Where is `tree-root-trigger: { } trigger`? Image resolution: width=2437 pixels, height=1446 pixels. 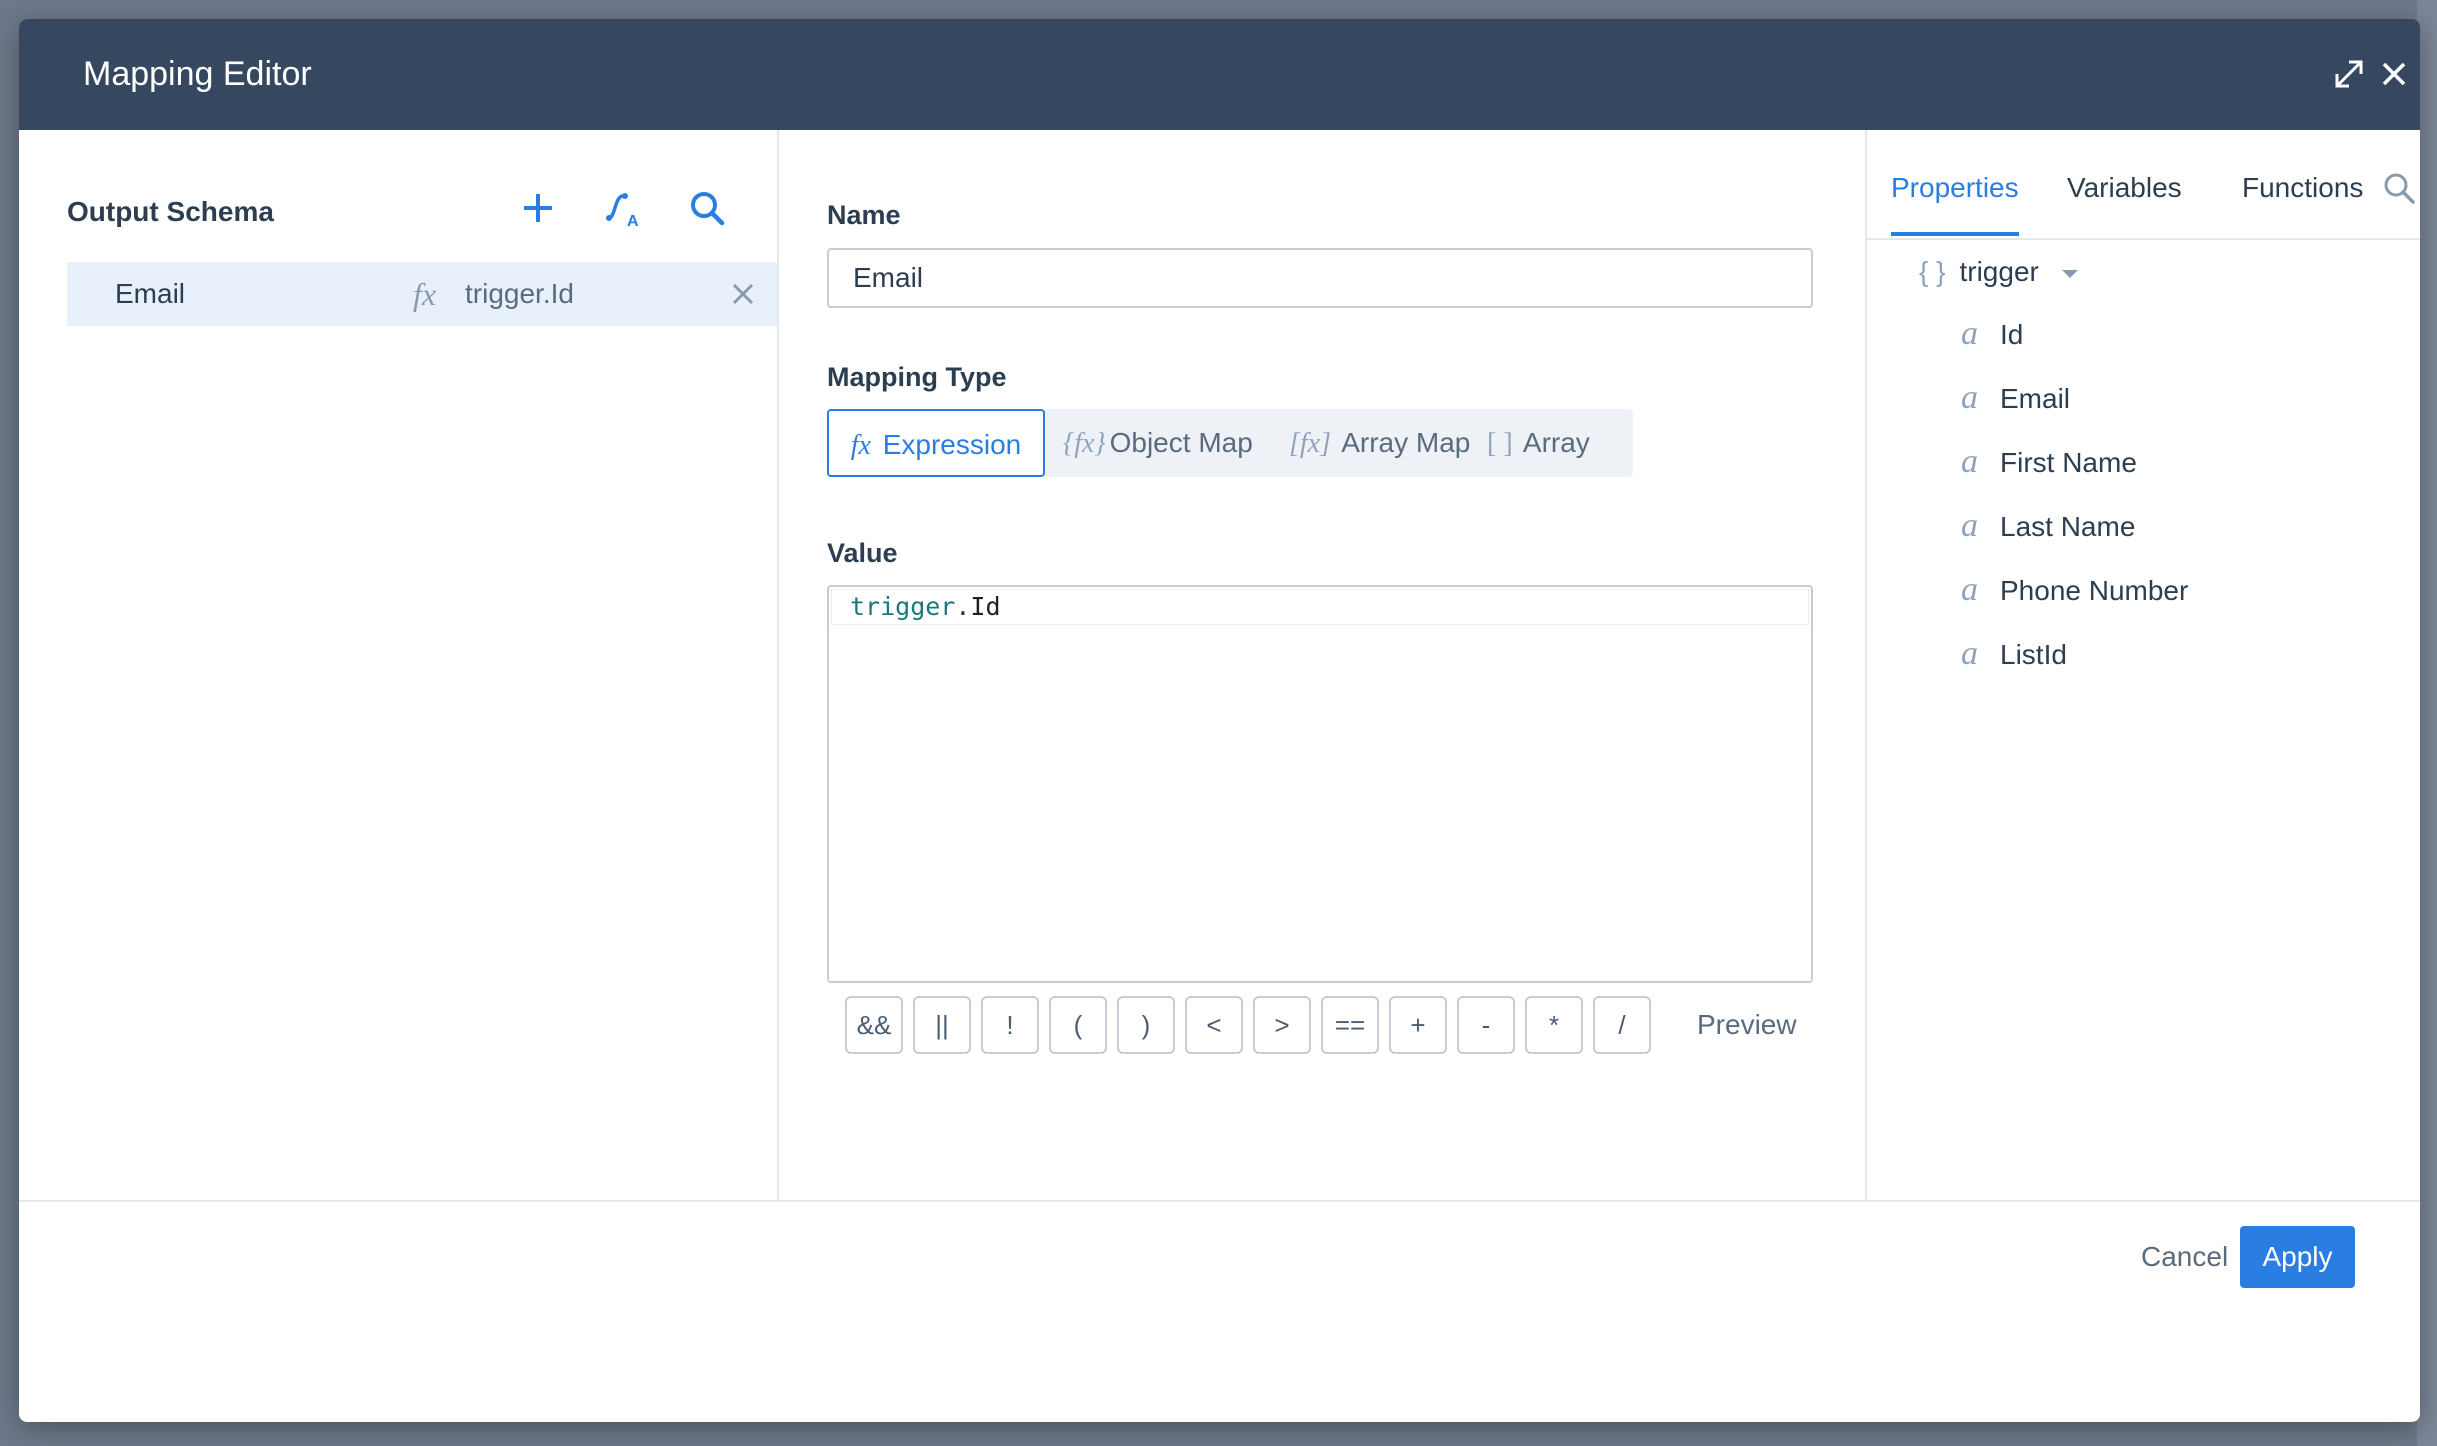
tree-root-trigger: { } trigger is located at coordinates (2000, 272).